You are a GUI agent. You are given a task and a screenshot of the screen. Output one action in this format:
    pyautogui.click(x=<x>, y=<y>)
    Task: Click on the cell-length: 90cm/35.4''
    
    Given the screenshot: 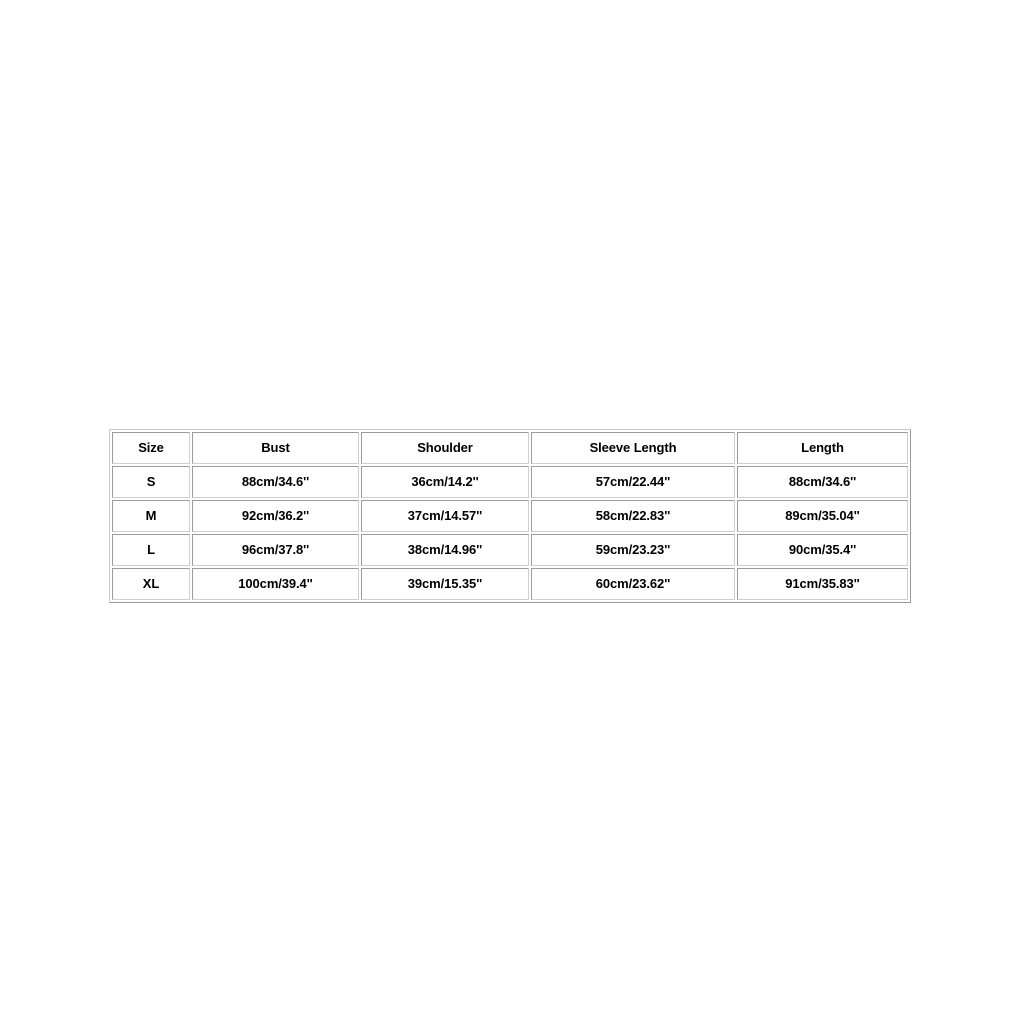 What is the action you would take?
    pyautogui.click(x=822, y=550)
    